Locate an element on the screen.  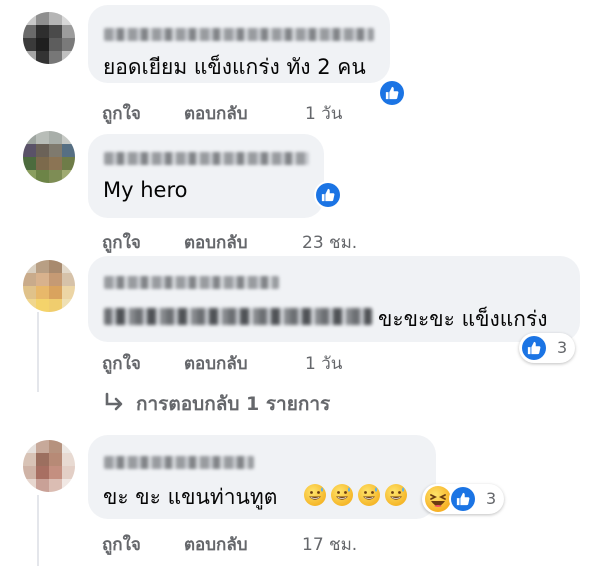
timestamp: 23 ชม. is located at coordinates (329, 242).